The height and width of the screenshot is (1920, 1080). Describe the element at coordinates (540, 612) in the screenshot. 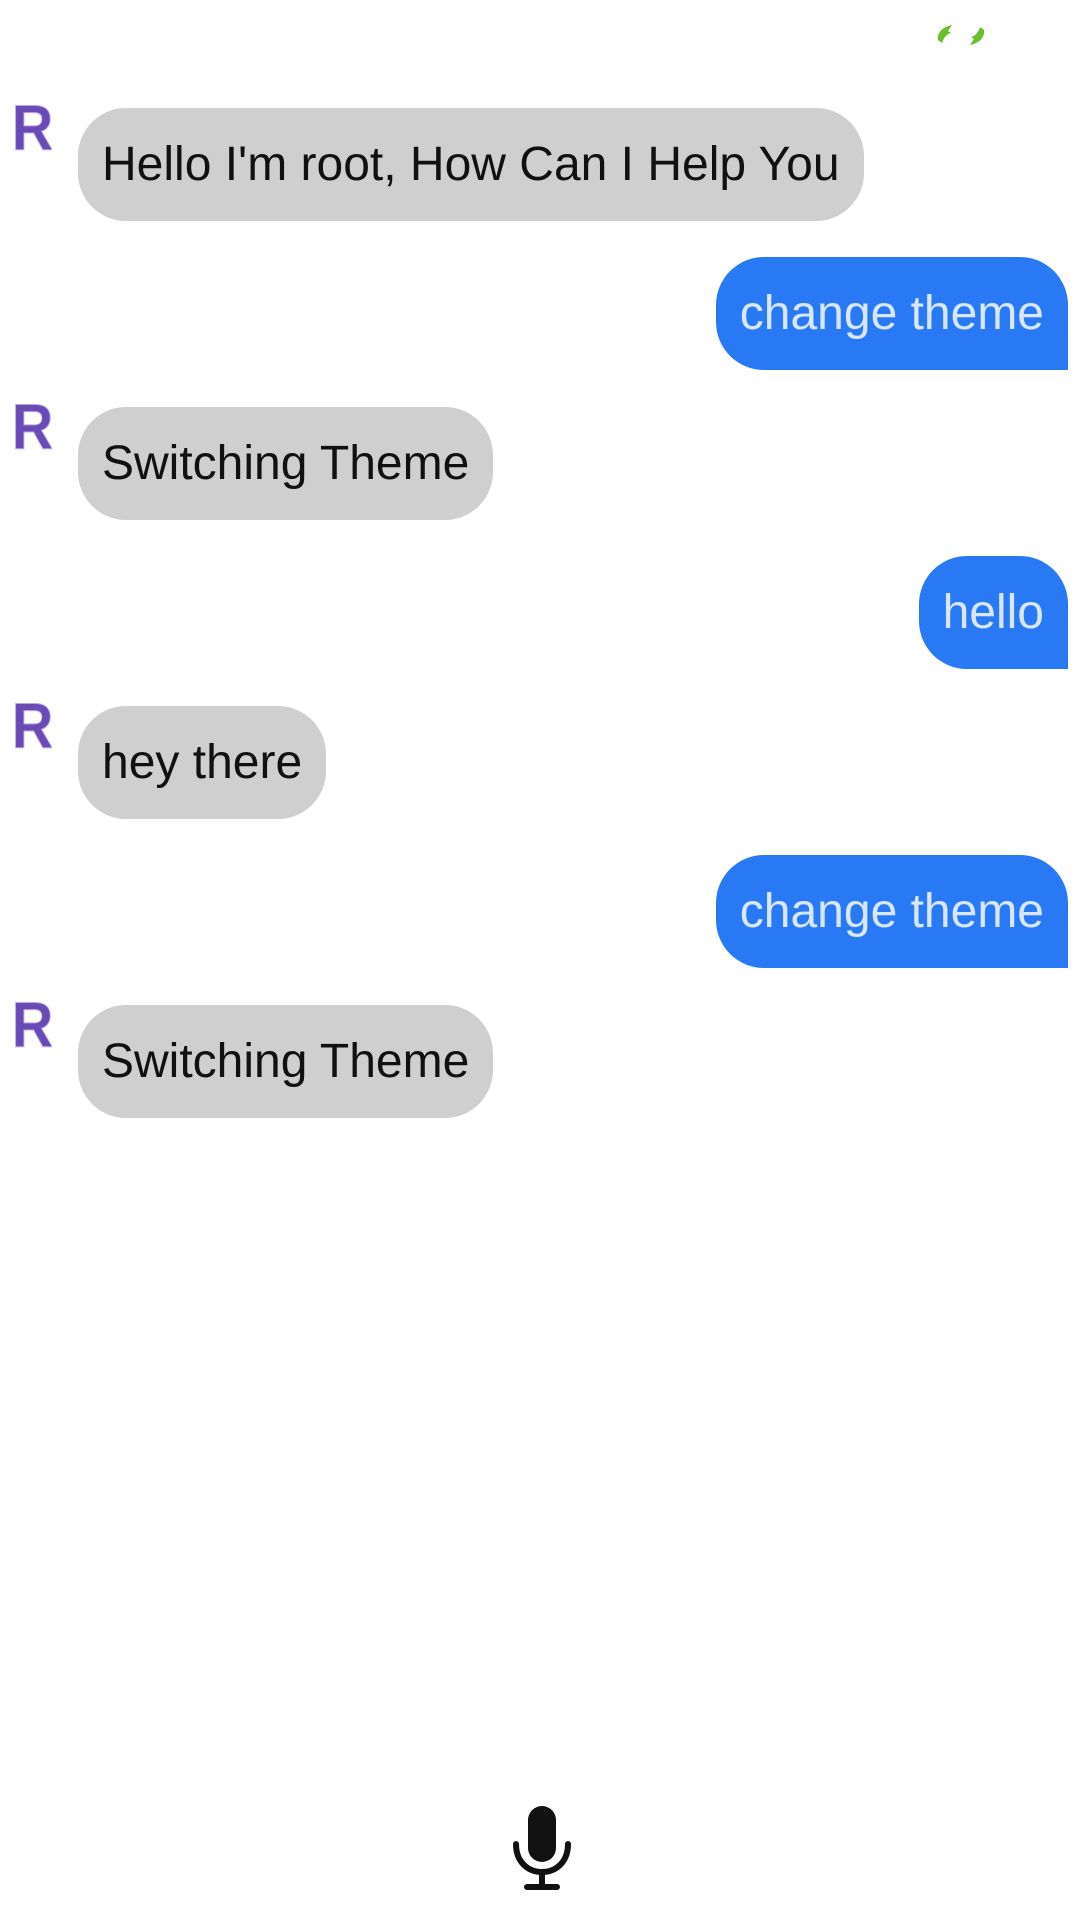

I see `user-message-row: hello` at that location.